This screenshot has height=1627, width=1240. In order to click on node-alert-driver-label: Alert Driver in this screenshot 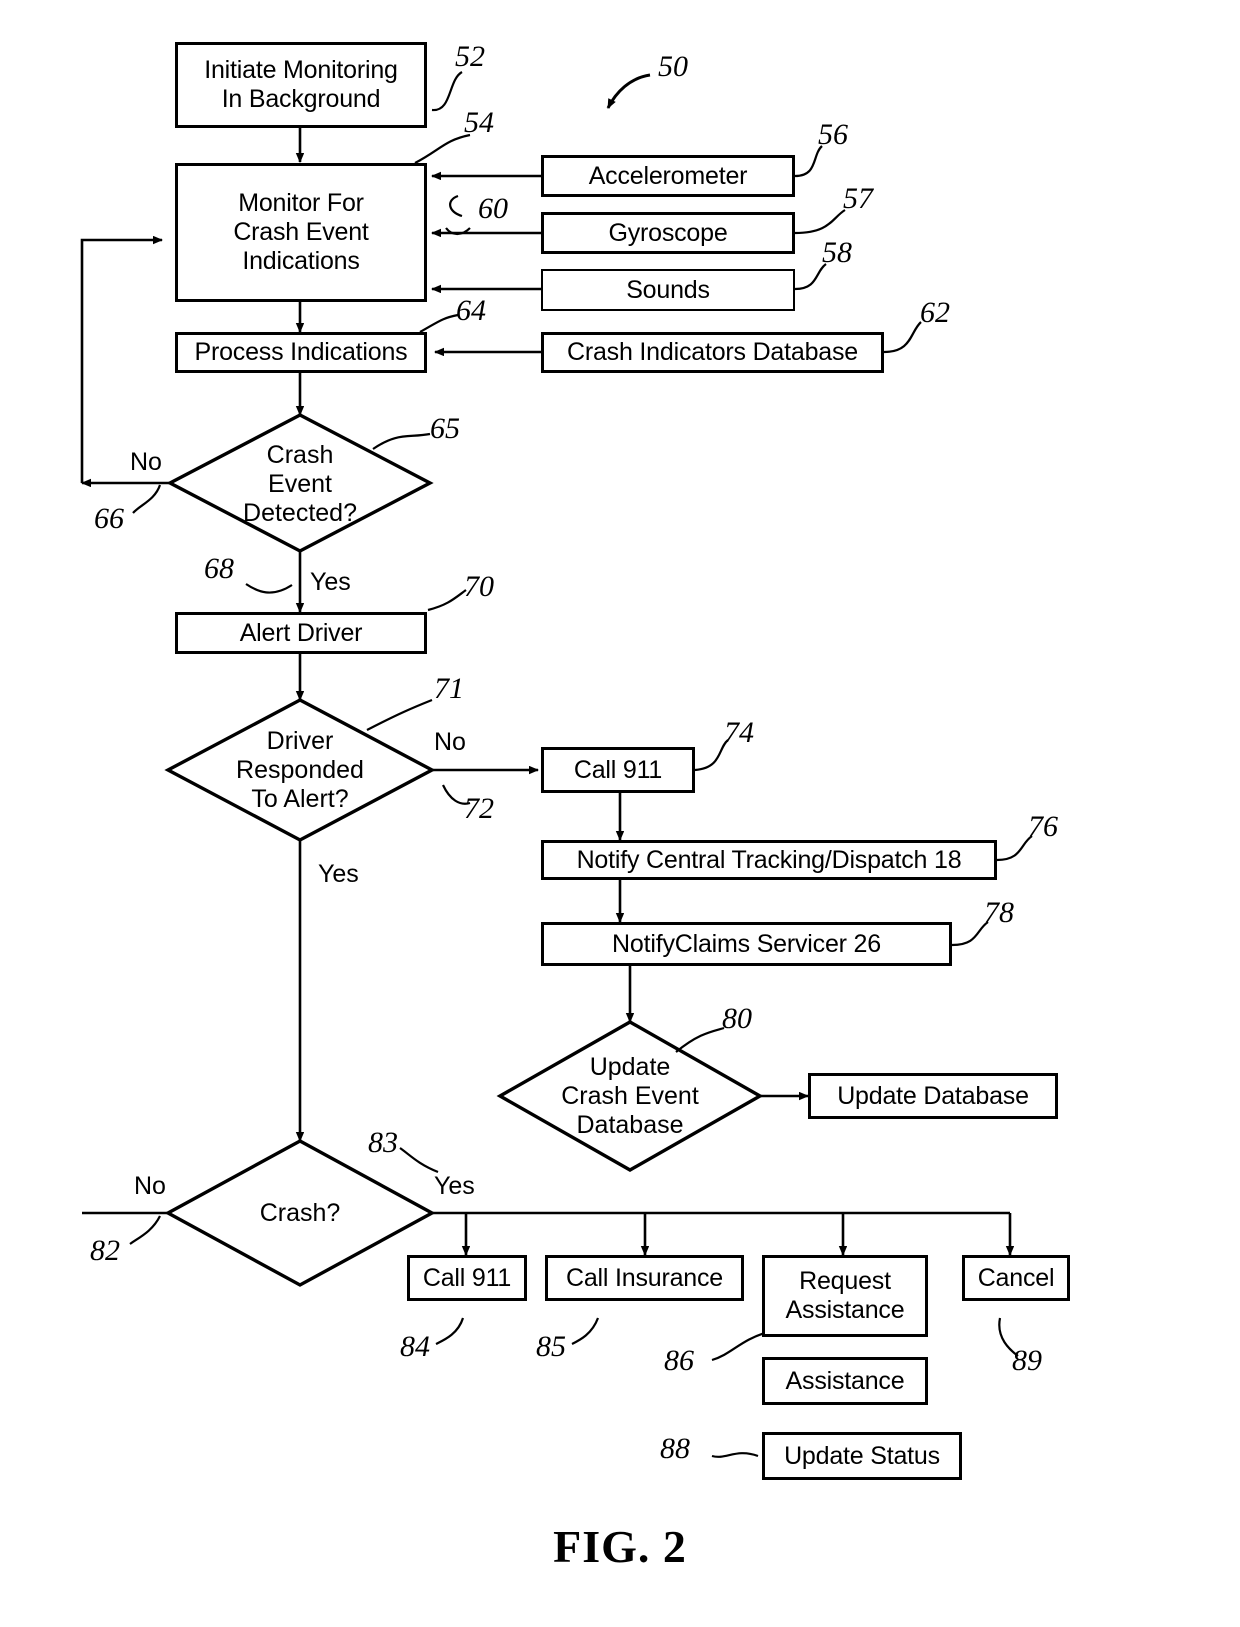, I will do `click(301, 632)`.